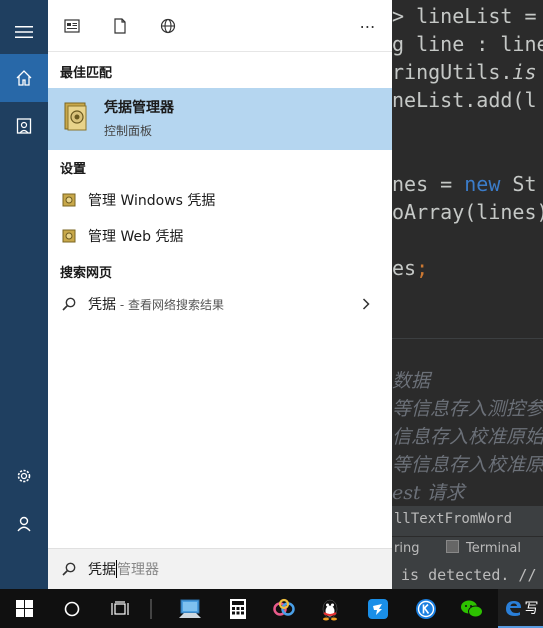 This screenshot has height=628, width=543. I want to click on cortana-circle-icon, so click(72, 608).